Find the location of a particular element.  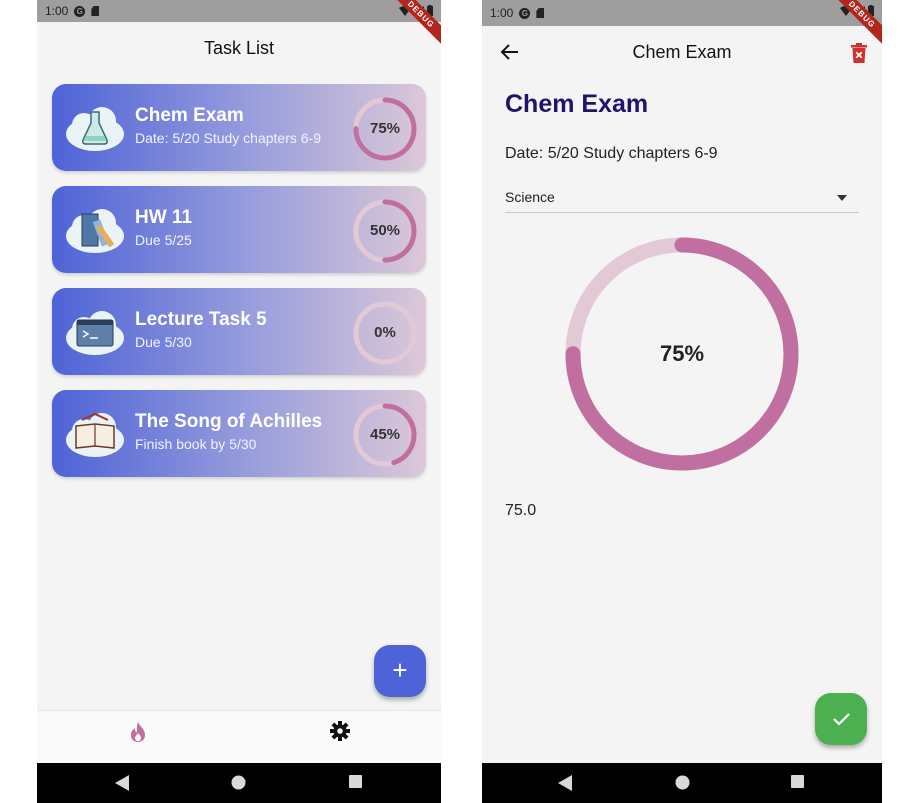

task-description: Date: 5/20 Study chapters 6-9 is located at coordinates (611, 153).